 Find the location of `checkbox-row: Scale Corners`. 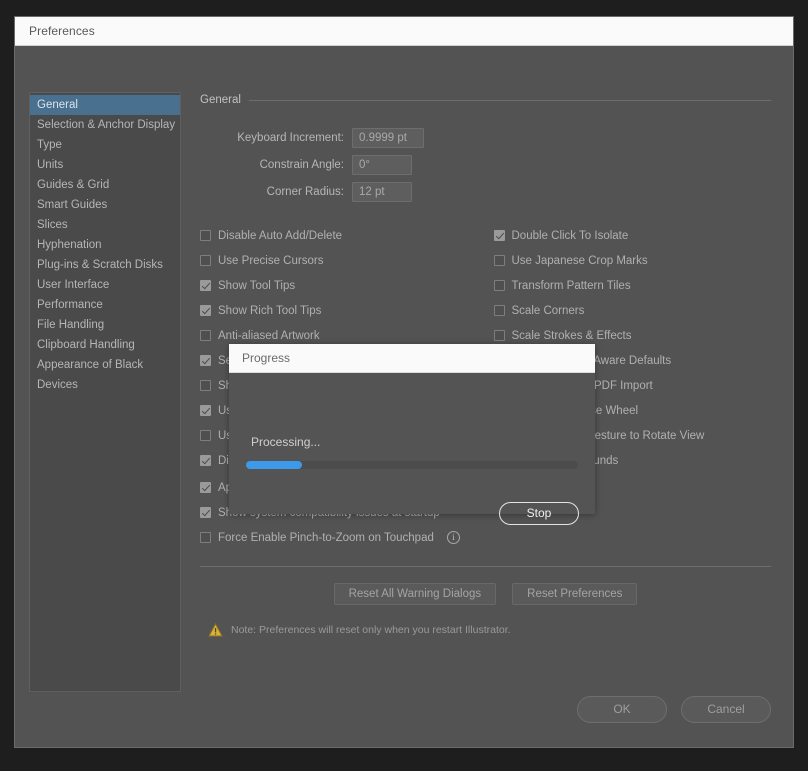

checkbox-row: Scale Corners is located at coordinates (632, 310).